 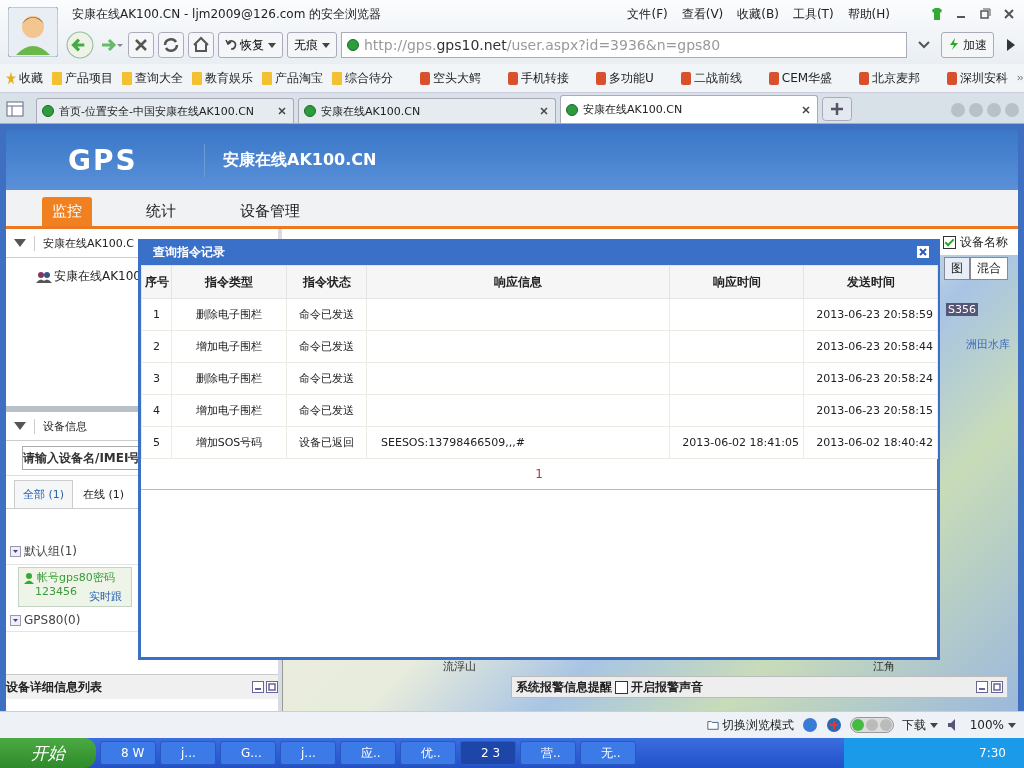 What do you see at coordinates (326, 282) in the screenshot?
I see `column-header: 指令状态` at bounding box center [326, 282].